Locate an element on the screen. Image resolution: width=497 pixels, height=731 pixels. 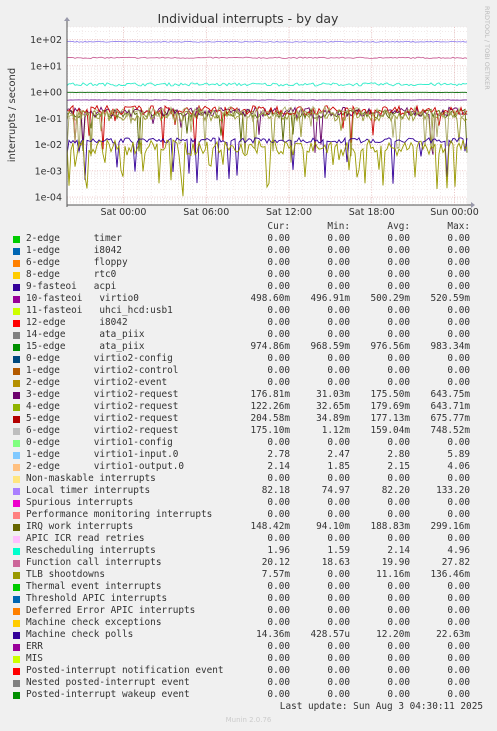
legend-value-cur: 2.78 is located at coordinates (278, 454).